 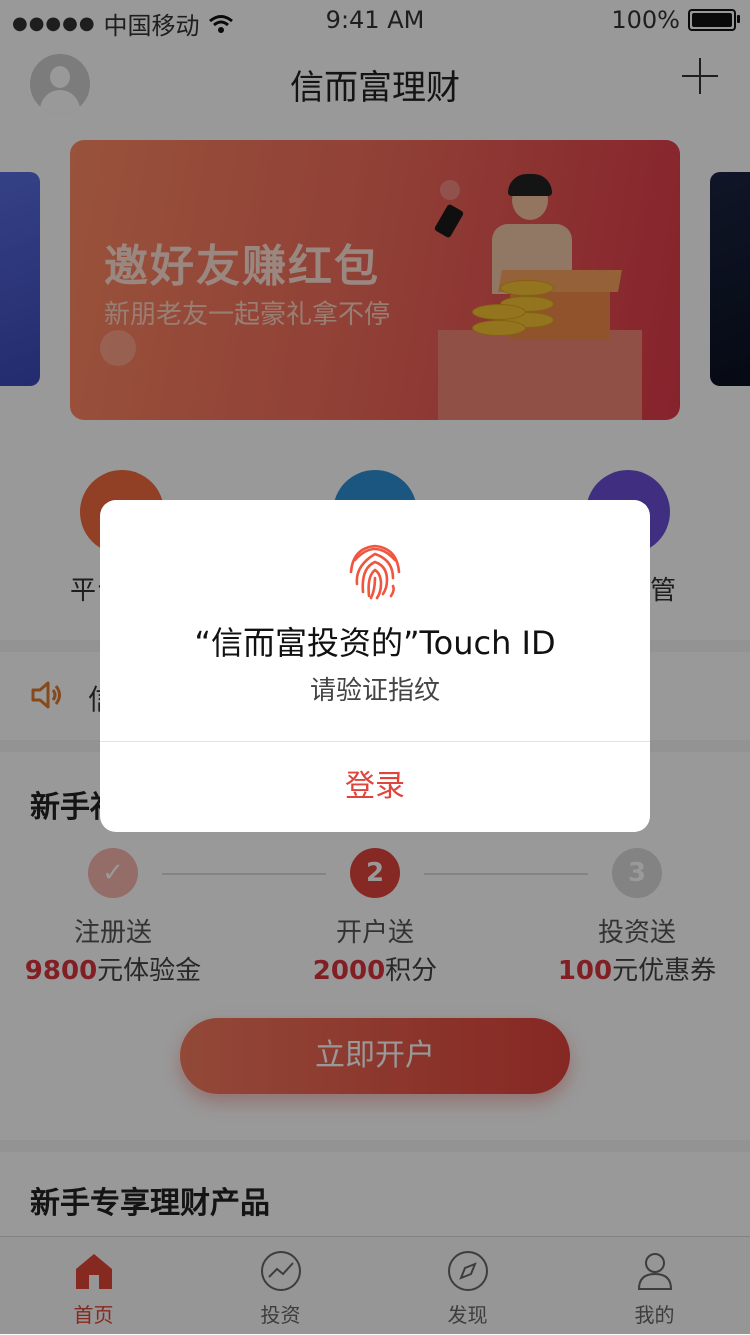 What do you see at coordinates (375, 572) in the screenshot?
I see `fingerprint-icon` at bounding box center [375, 572].